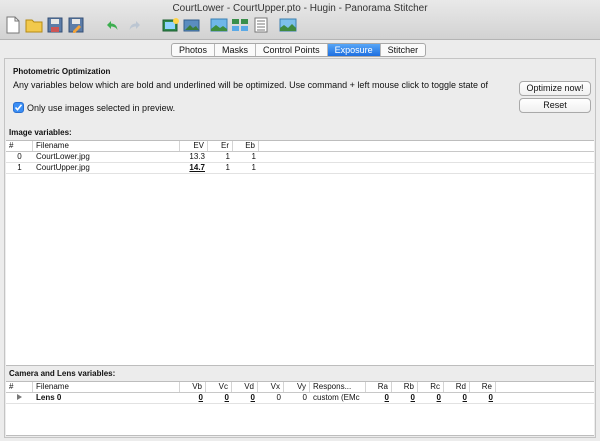 Image resolution: width=600 pixels, height=441 pixels. I want to click on new-file-icon, so click(13, 25).